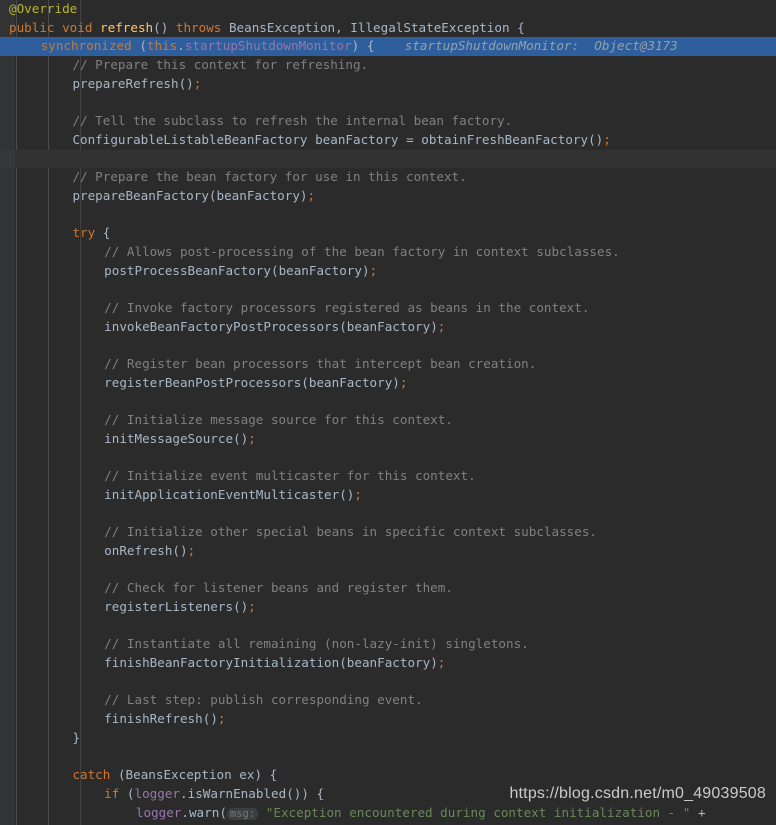 The height and width of the screenshot is (825, 776). I want to click on token-kw: throws, so click(198, 27).